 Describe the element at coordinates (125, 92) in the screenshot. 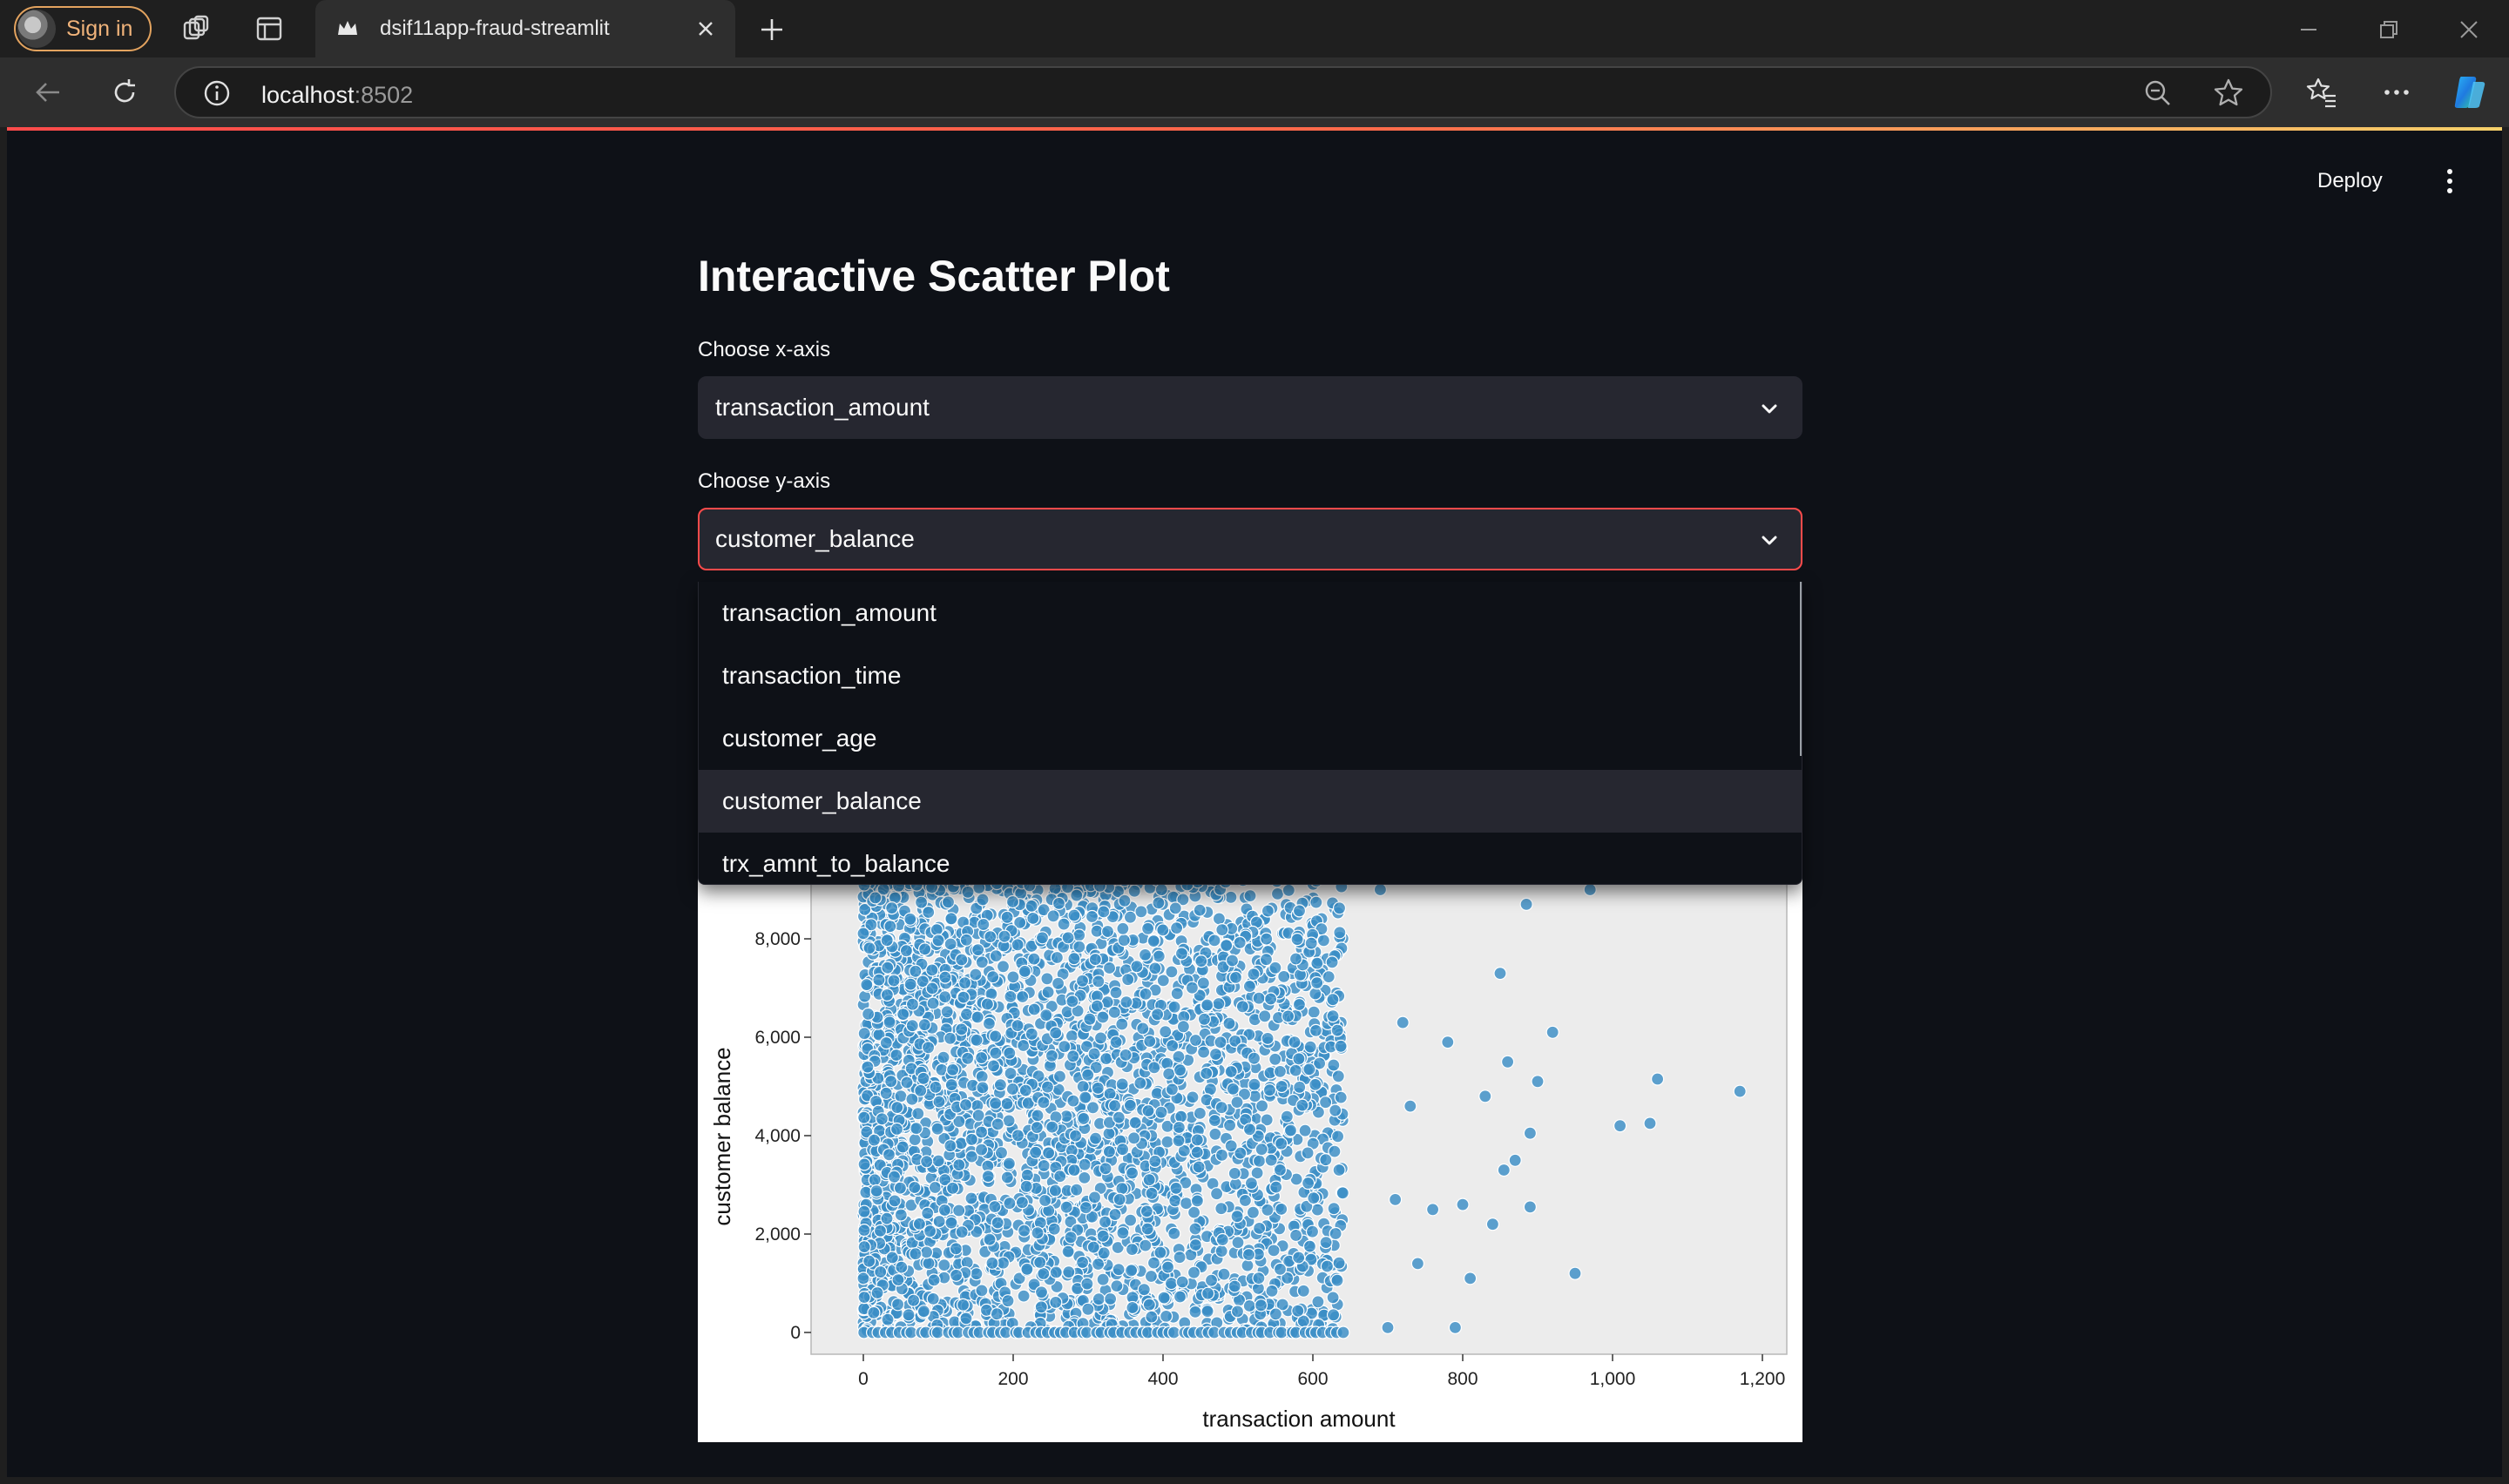

I see `reload-icon` at that location.